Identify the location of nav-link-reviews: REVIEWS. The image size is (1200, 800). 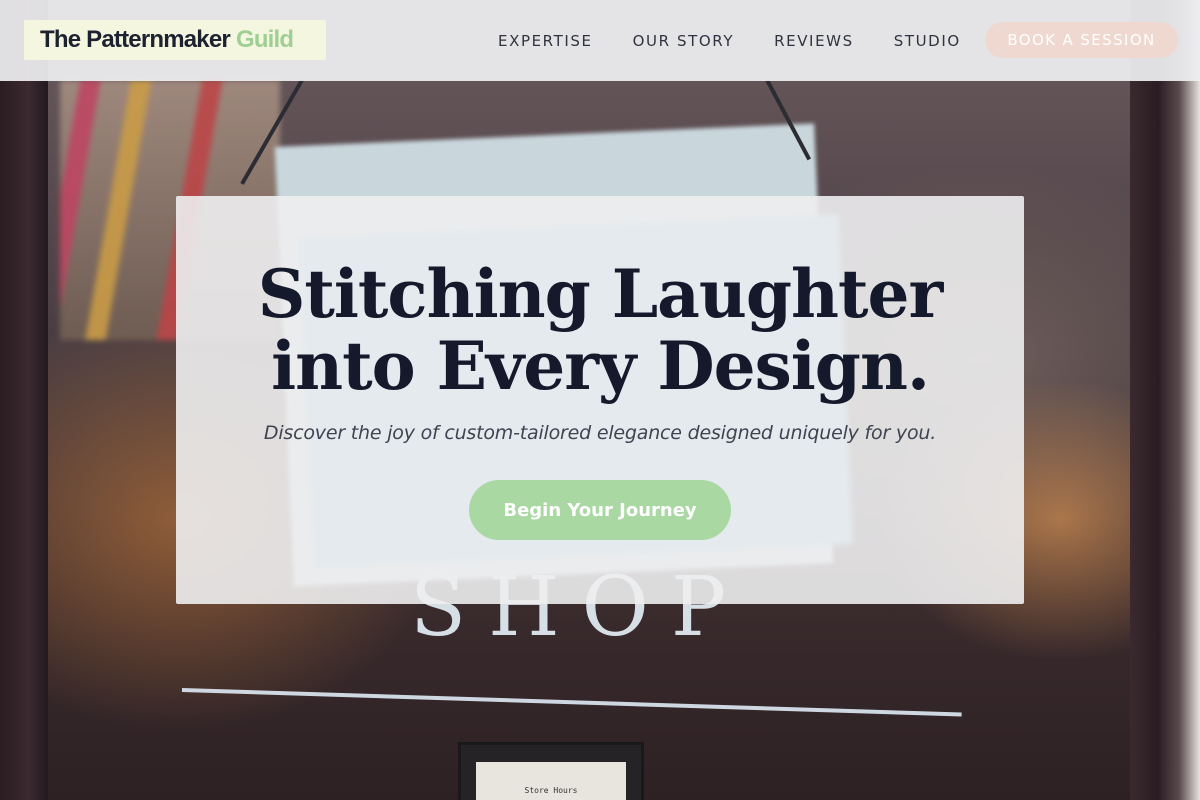
(814, 41).